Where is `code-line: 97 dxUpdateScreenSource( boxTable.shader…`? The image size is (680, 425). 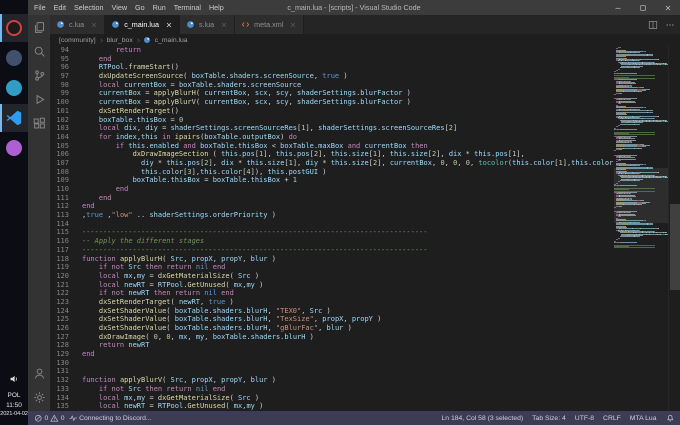
code-line: 97 dxUpdateScreenSource( boxTable.shader… is located at coordinates (332, 76).